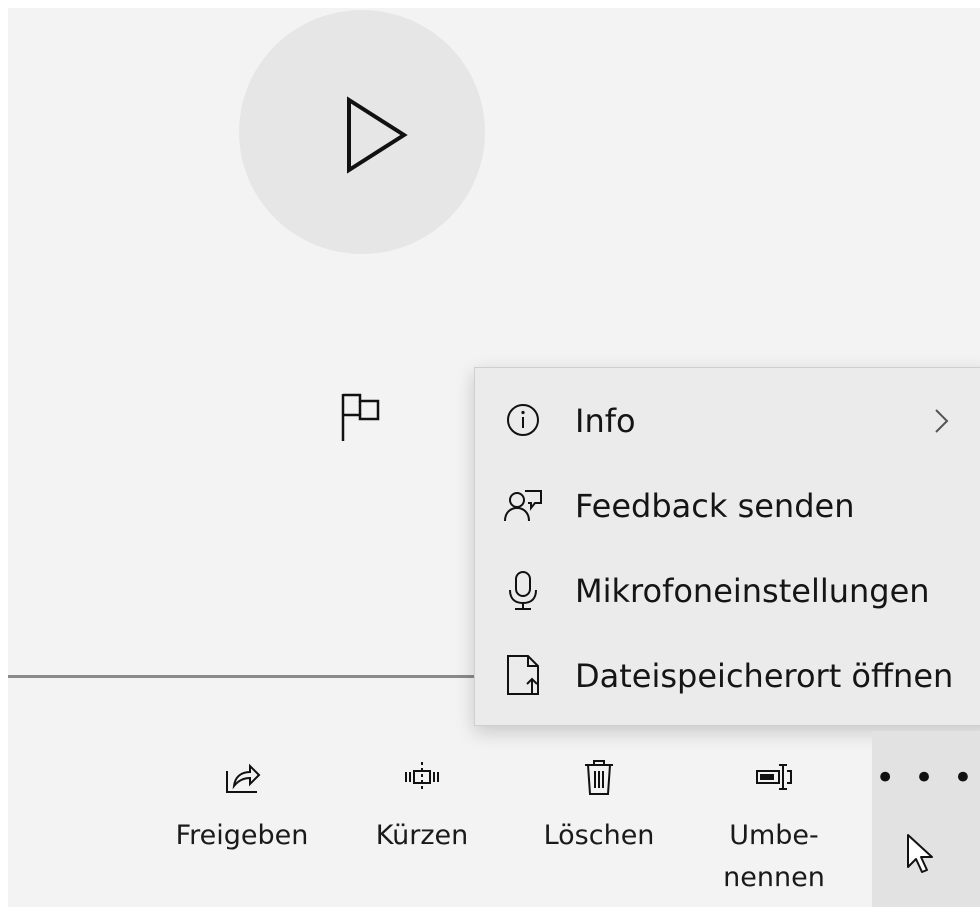  I want to click on menu-item-info: Info, so click(727, 421).